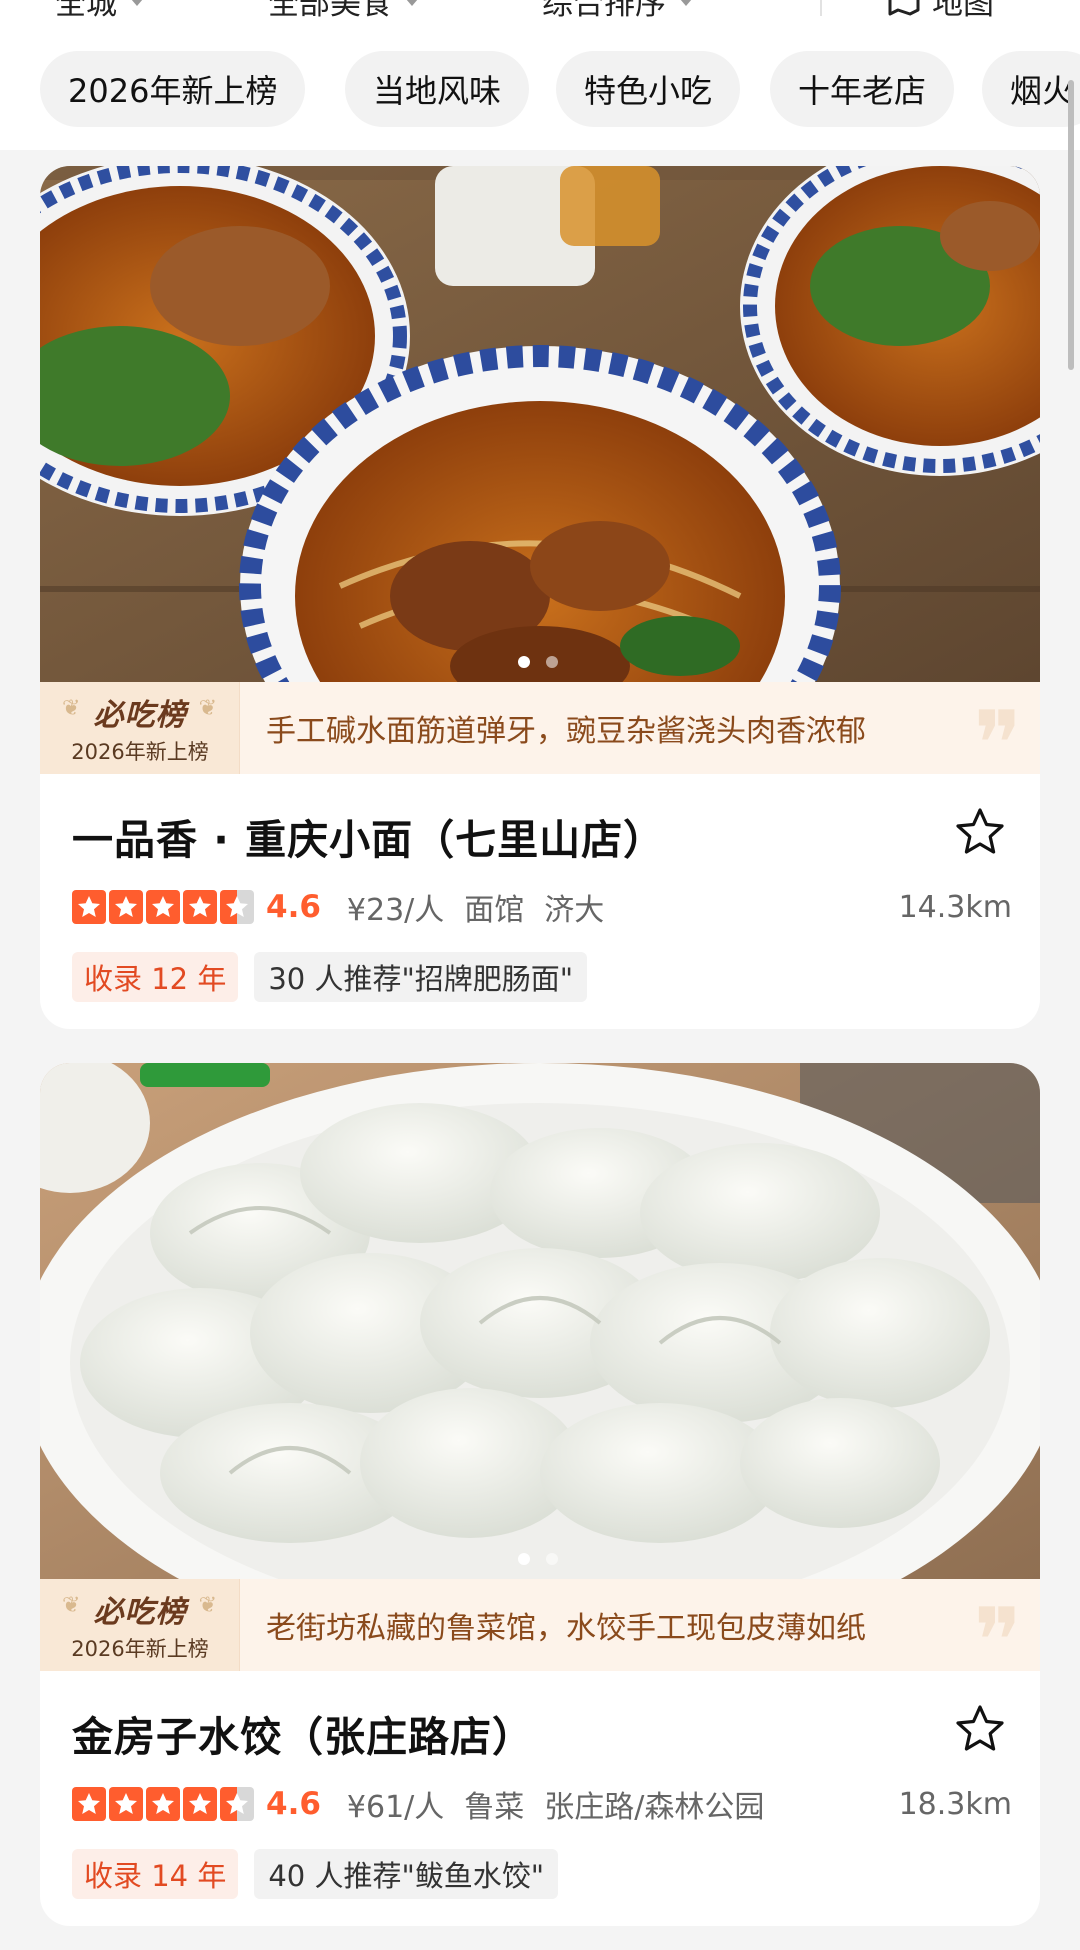  What do you see at coordinates (494, 910) in the screenshot?
I see `cuisine-category: 面馆` at bounding box center [494, 910].